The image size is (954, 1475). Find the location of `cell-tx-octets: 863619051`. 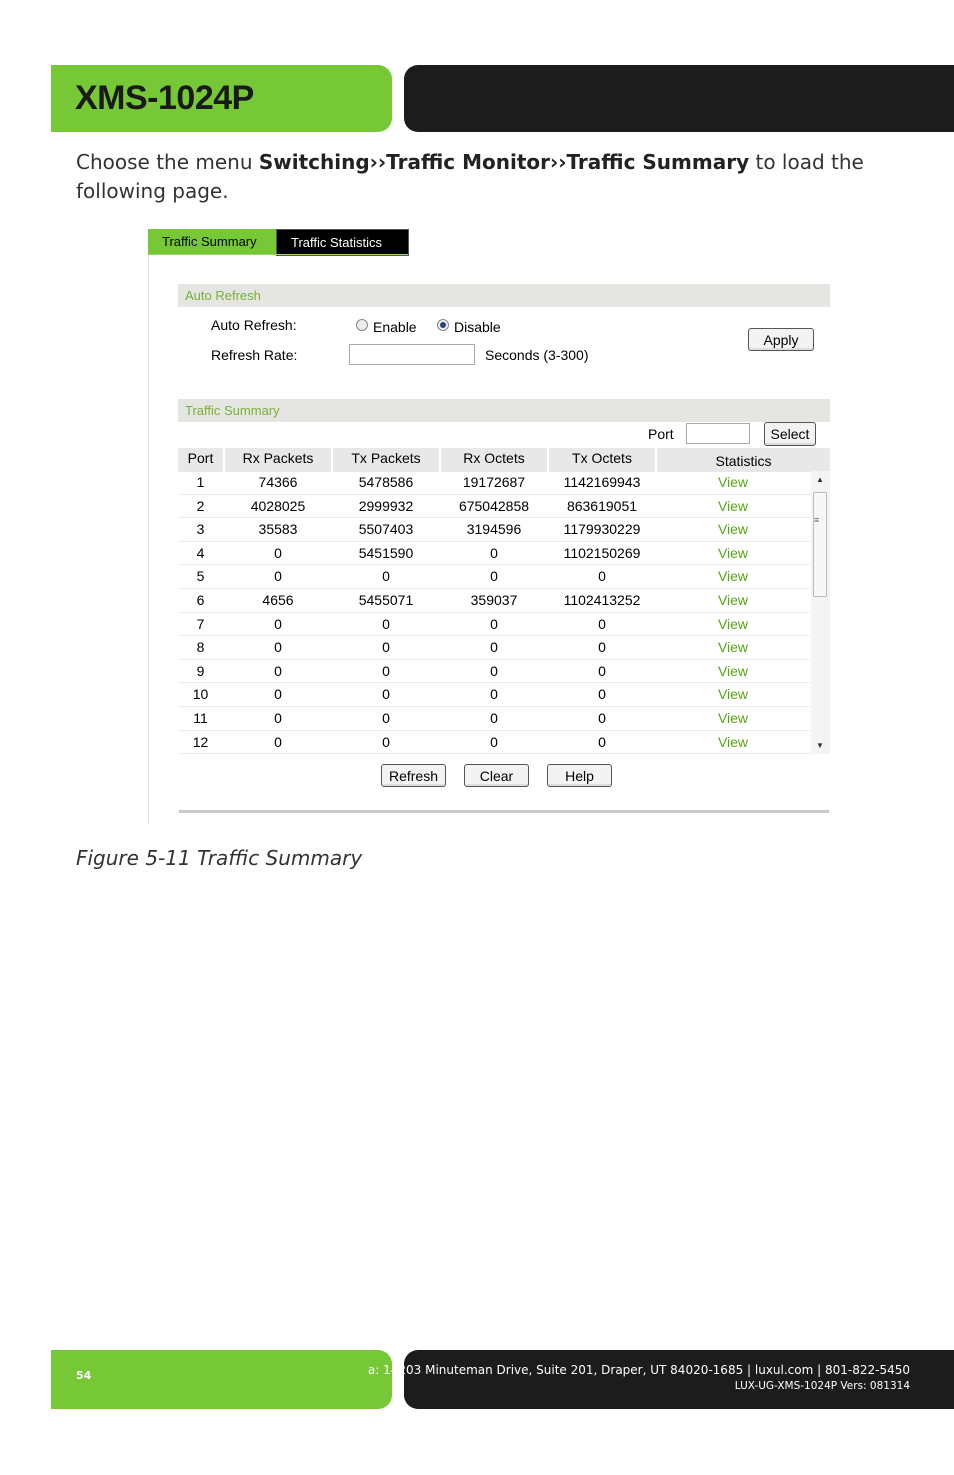

cell-tx-octets: 863619051 is located at coordinates (602, 505).